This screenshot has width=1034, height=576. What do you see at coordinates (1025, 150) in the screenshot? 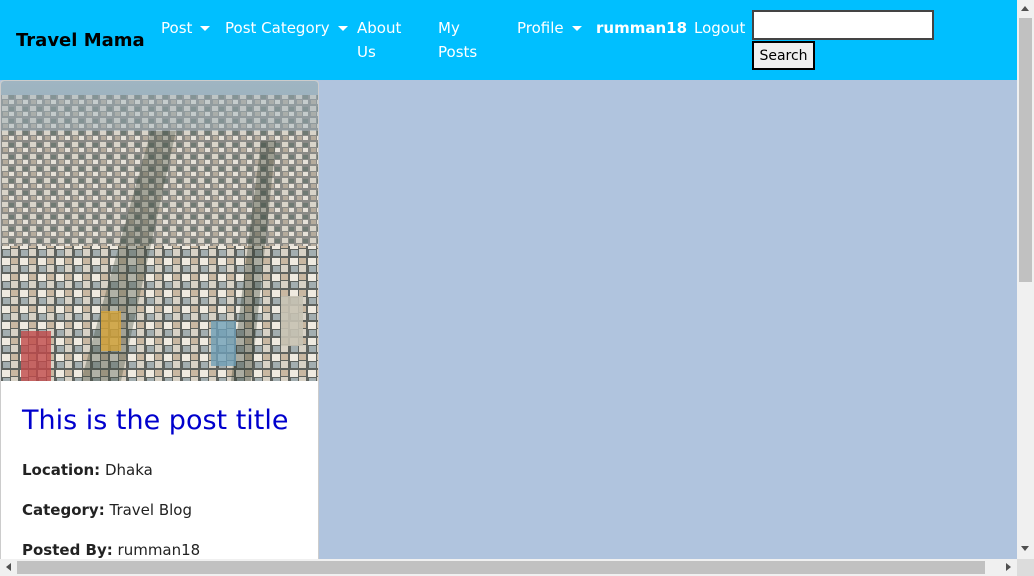
I see `vertical-scroll-thumb` at bounding box center [1025, 150].